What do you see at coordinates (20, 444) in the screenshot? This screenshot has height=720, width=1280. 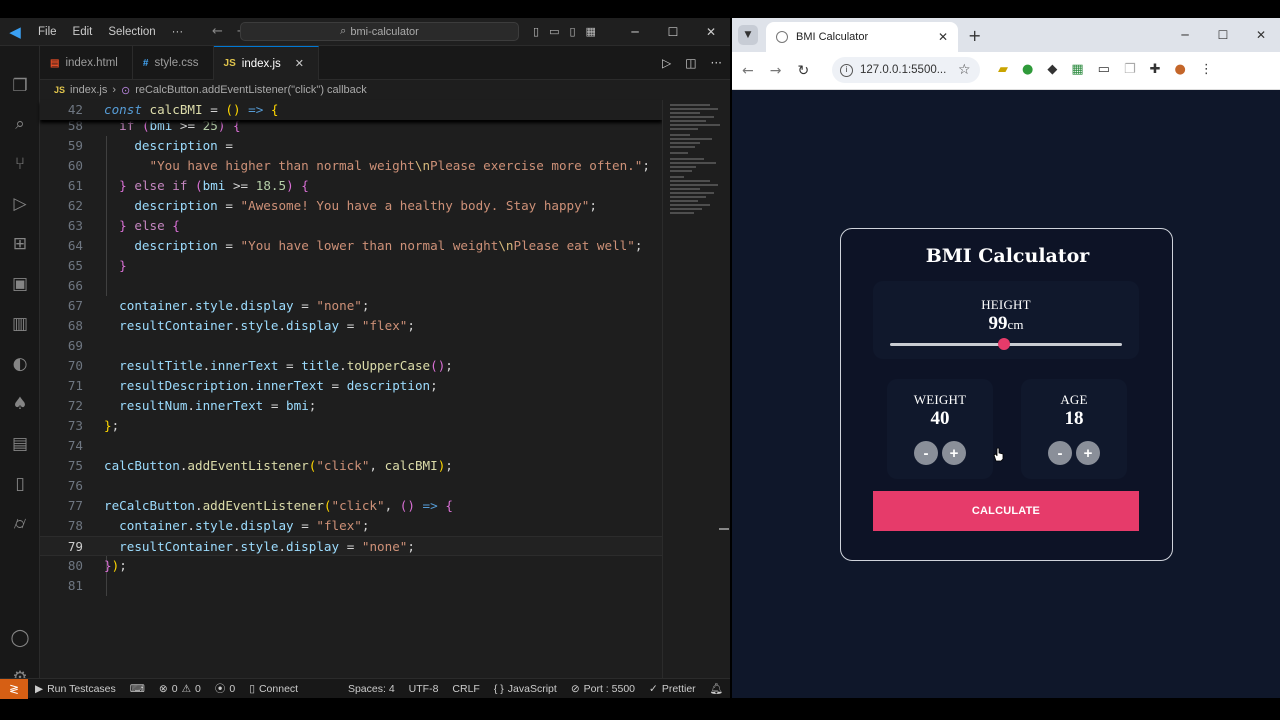 I see `database-icon: ▤` at bounding box center [20, 444].